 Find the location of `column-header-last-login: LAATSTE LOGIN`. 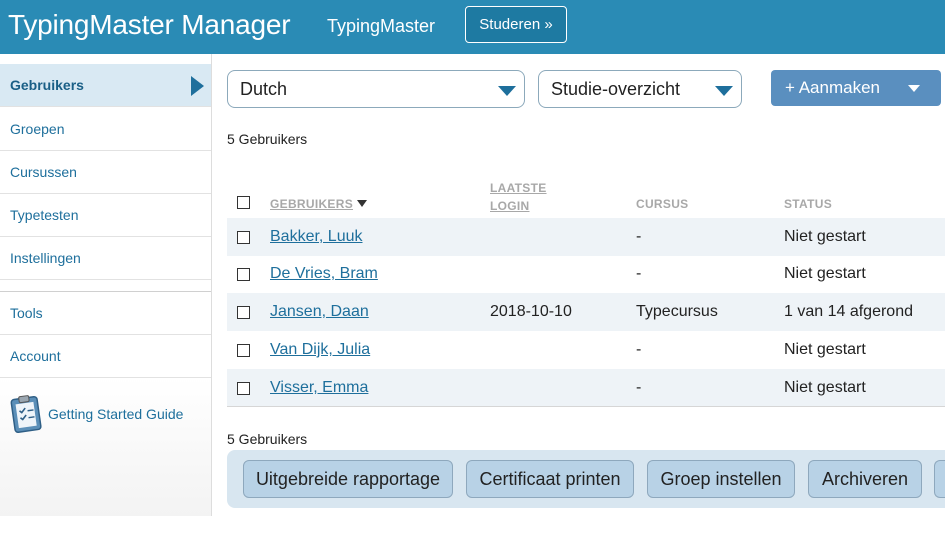

column-header-last-login: LAATSTE LOGIN is located at coordinates (518, 197).